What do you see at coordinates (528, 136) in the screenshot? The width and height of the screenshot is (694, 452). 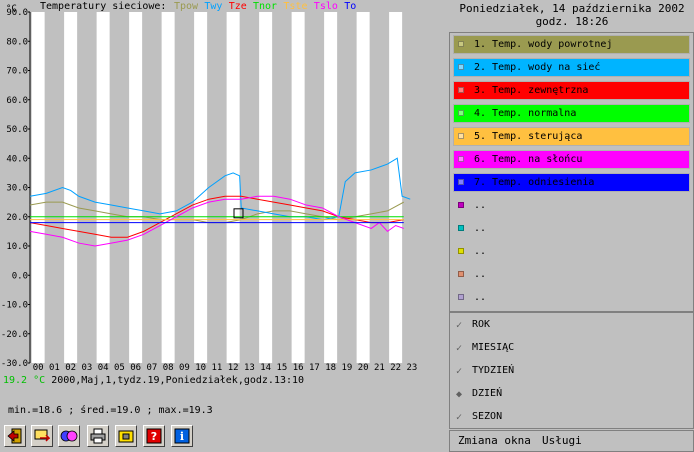 I see `legend-label: 5. Temp. sterująca` at bounding box center [528, 136].